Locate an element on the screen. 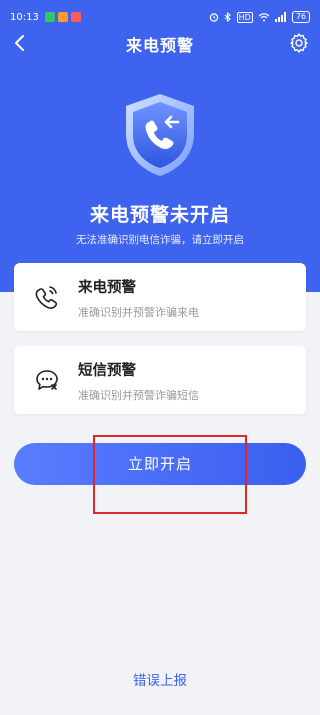  card-title: 来电预警 is located at coordinates (107, 288).